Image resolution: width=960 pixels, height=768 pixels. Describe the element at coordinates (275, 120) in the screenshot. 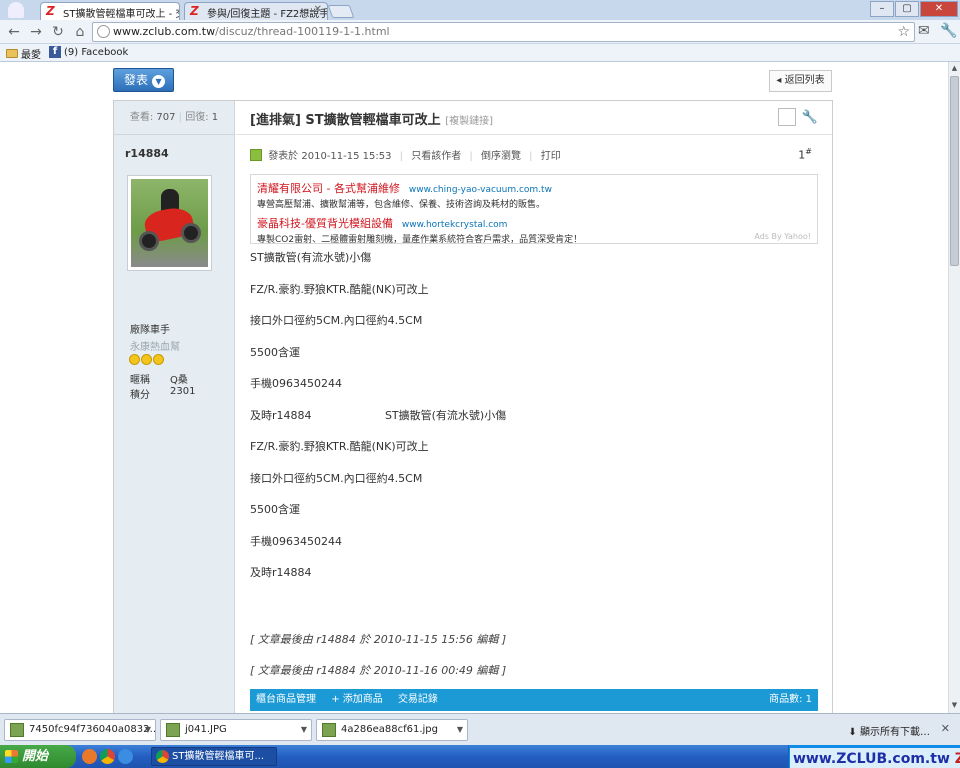

I see `title-category: [進排氣]` at that location.